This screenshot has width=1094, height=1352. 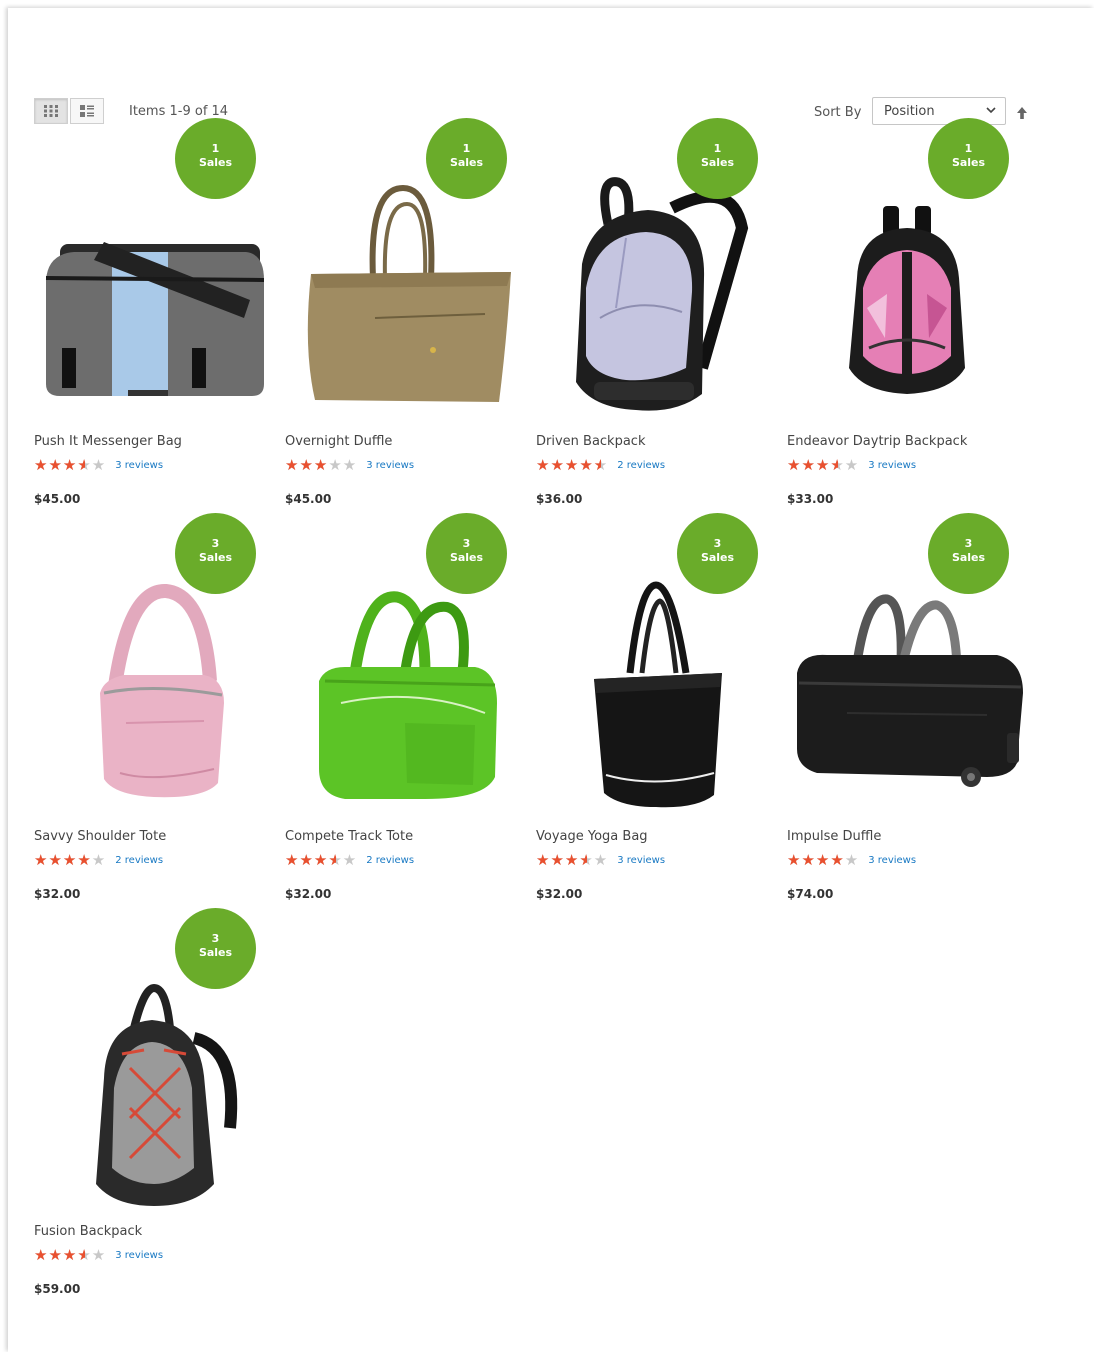 What do you see at coordinates (349, 836) in the screenshot?
I see `product-name: Compete Track Tote` at bounding box center [349, 836].